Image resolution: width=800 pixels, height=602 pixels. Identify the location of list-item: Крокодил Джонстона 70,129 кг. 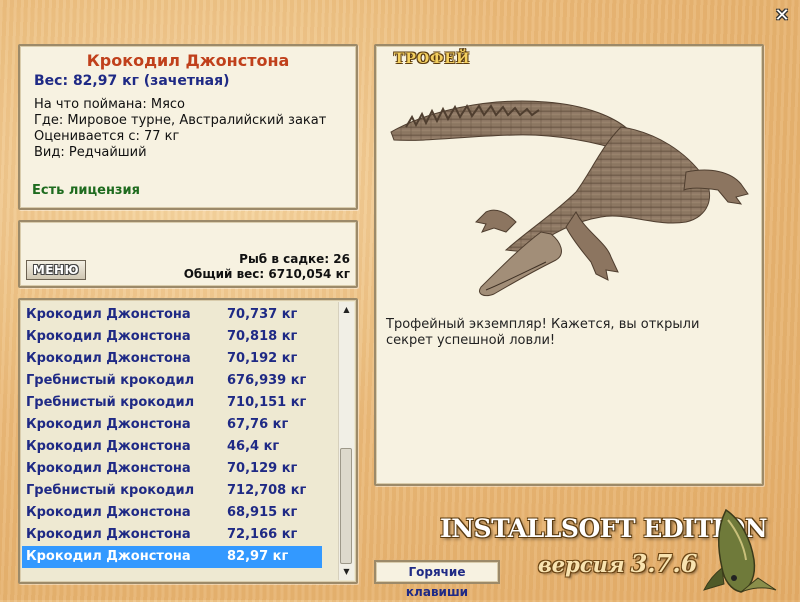
(172, 469).